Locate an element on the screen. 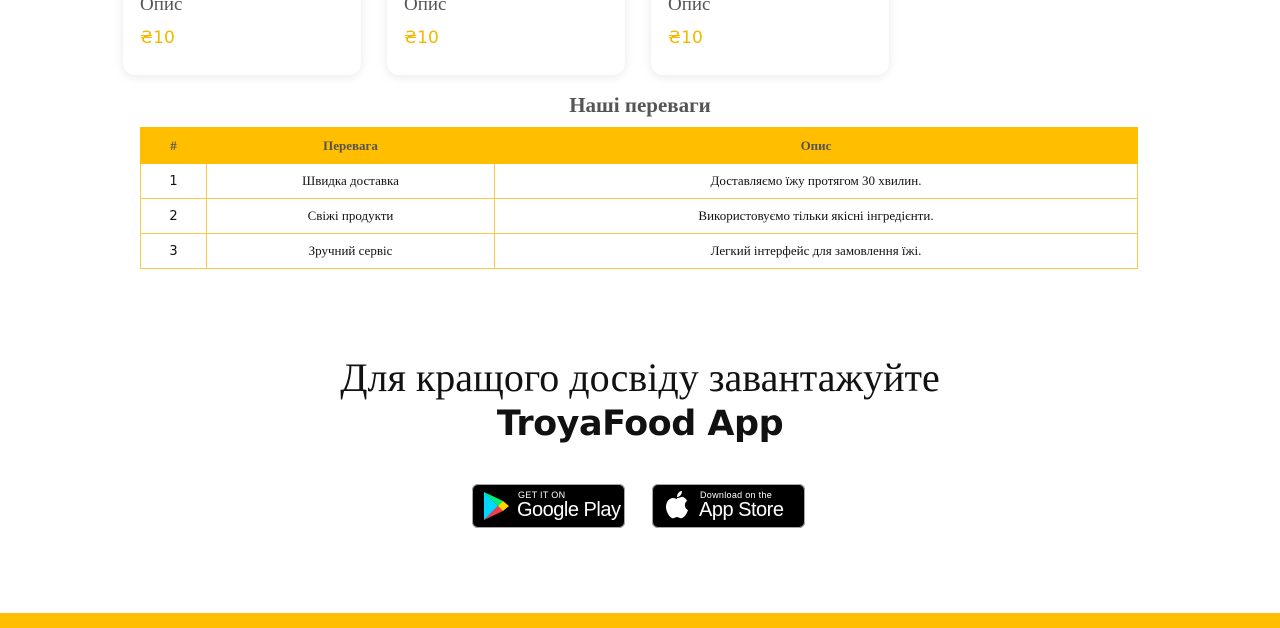 The image size is (1280, 628). row-description: Доставляємо їжу протягом 30 хвилин. is located at coordinates (816, 181).